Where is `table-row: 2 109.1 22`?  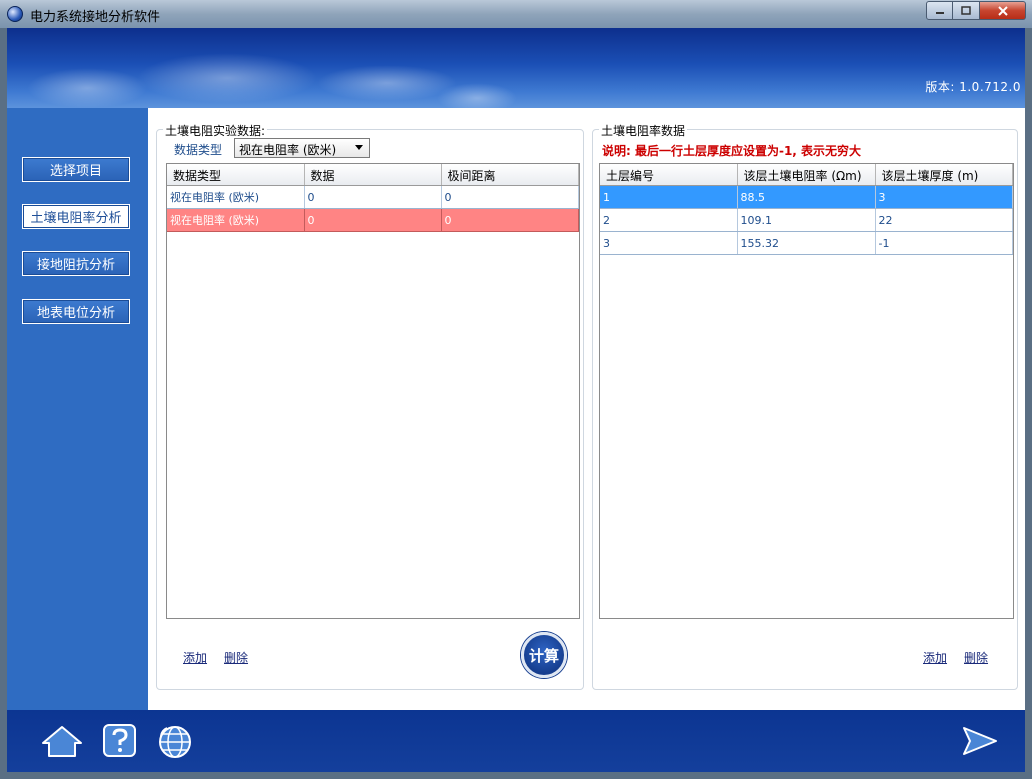 table-row: 2 109.1 22 is located at coordinates (806, 220).